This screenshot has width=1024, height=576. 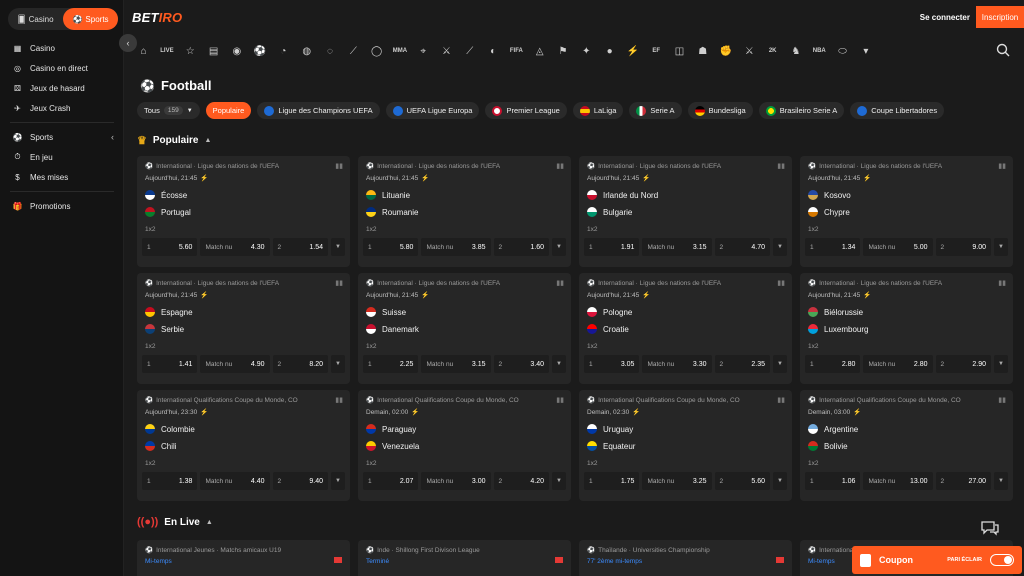 What do you see at coordinates (842, 51) in the screenshot?
I see `rugby-icon: ⬭` at bounding box center [842, 51].